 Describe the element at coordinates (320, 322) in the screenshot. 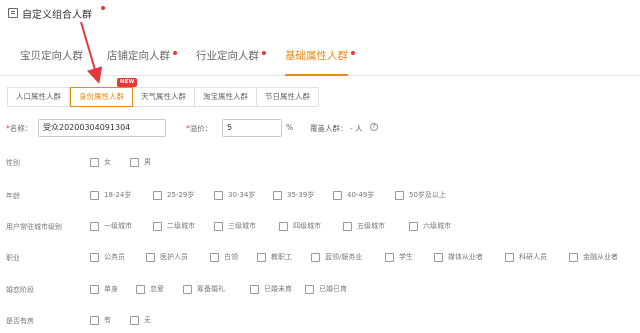

I see `attr-row-housing: 是否有房 有 无` at that location.